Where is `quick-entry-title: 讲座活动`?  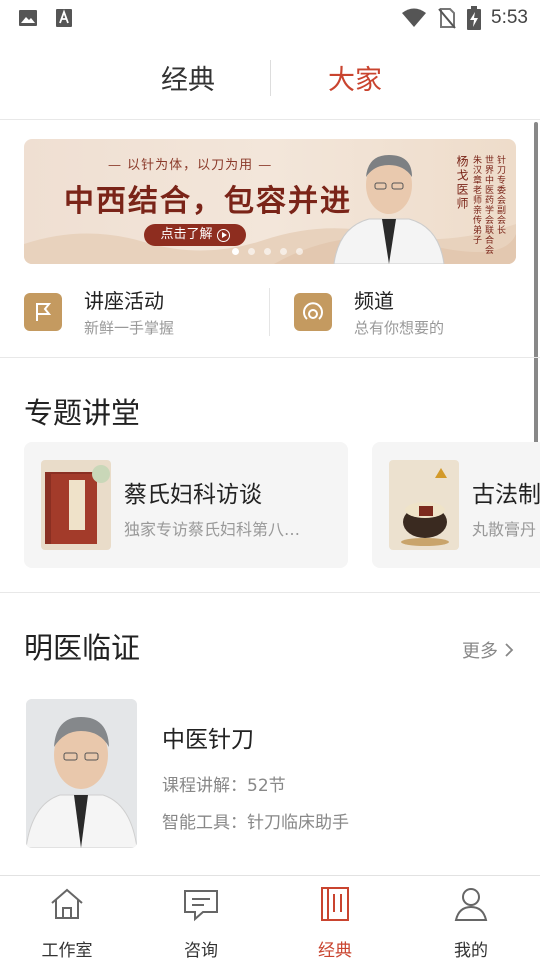
quick-entry-title: 讲座活动 is located at coordinates (124, 301).